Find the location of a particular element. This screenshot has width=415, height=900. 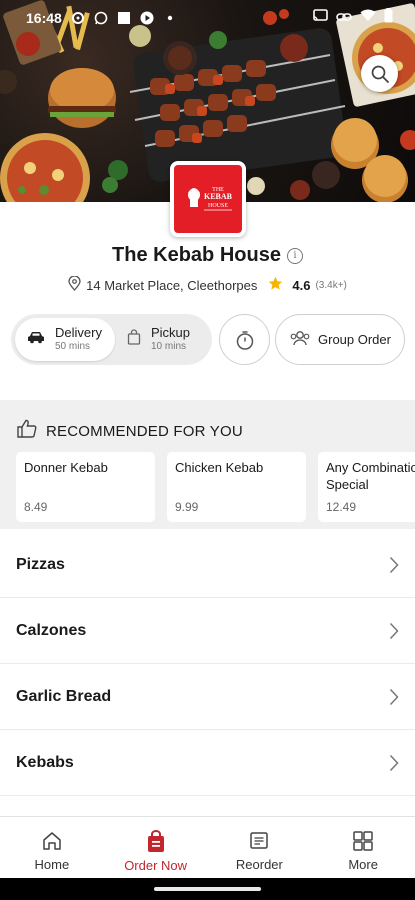

home-icon is located at coordinates (52, 841).